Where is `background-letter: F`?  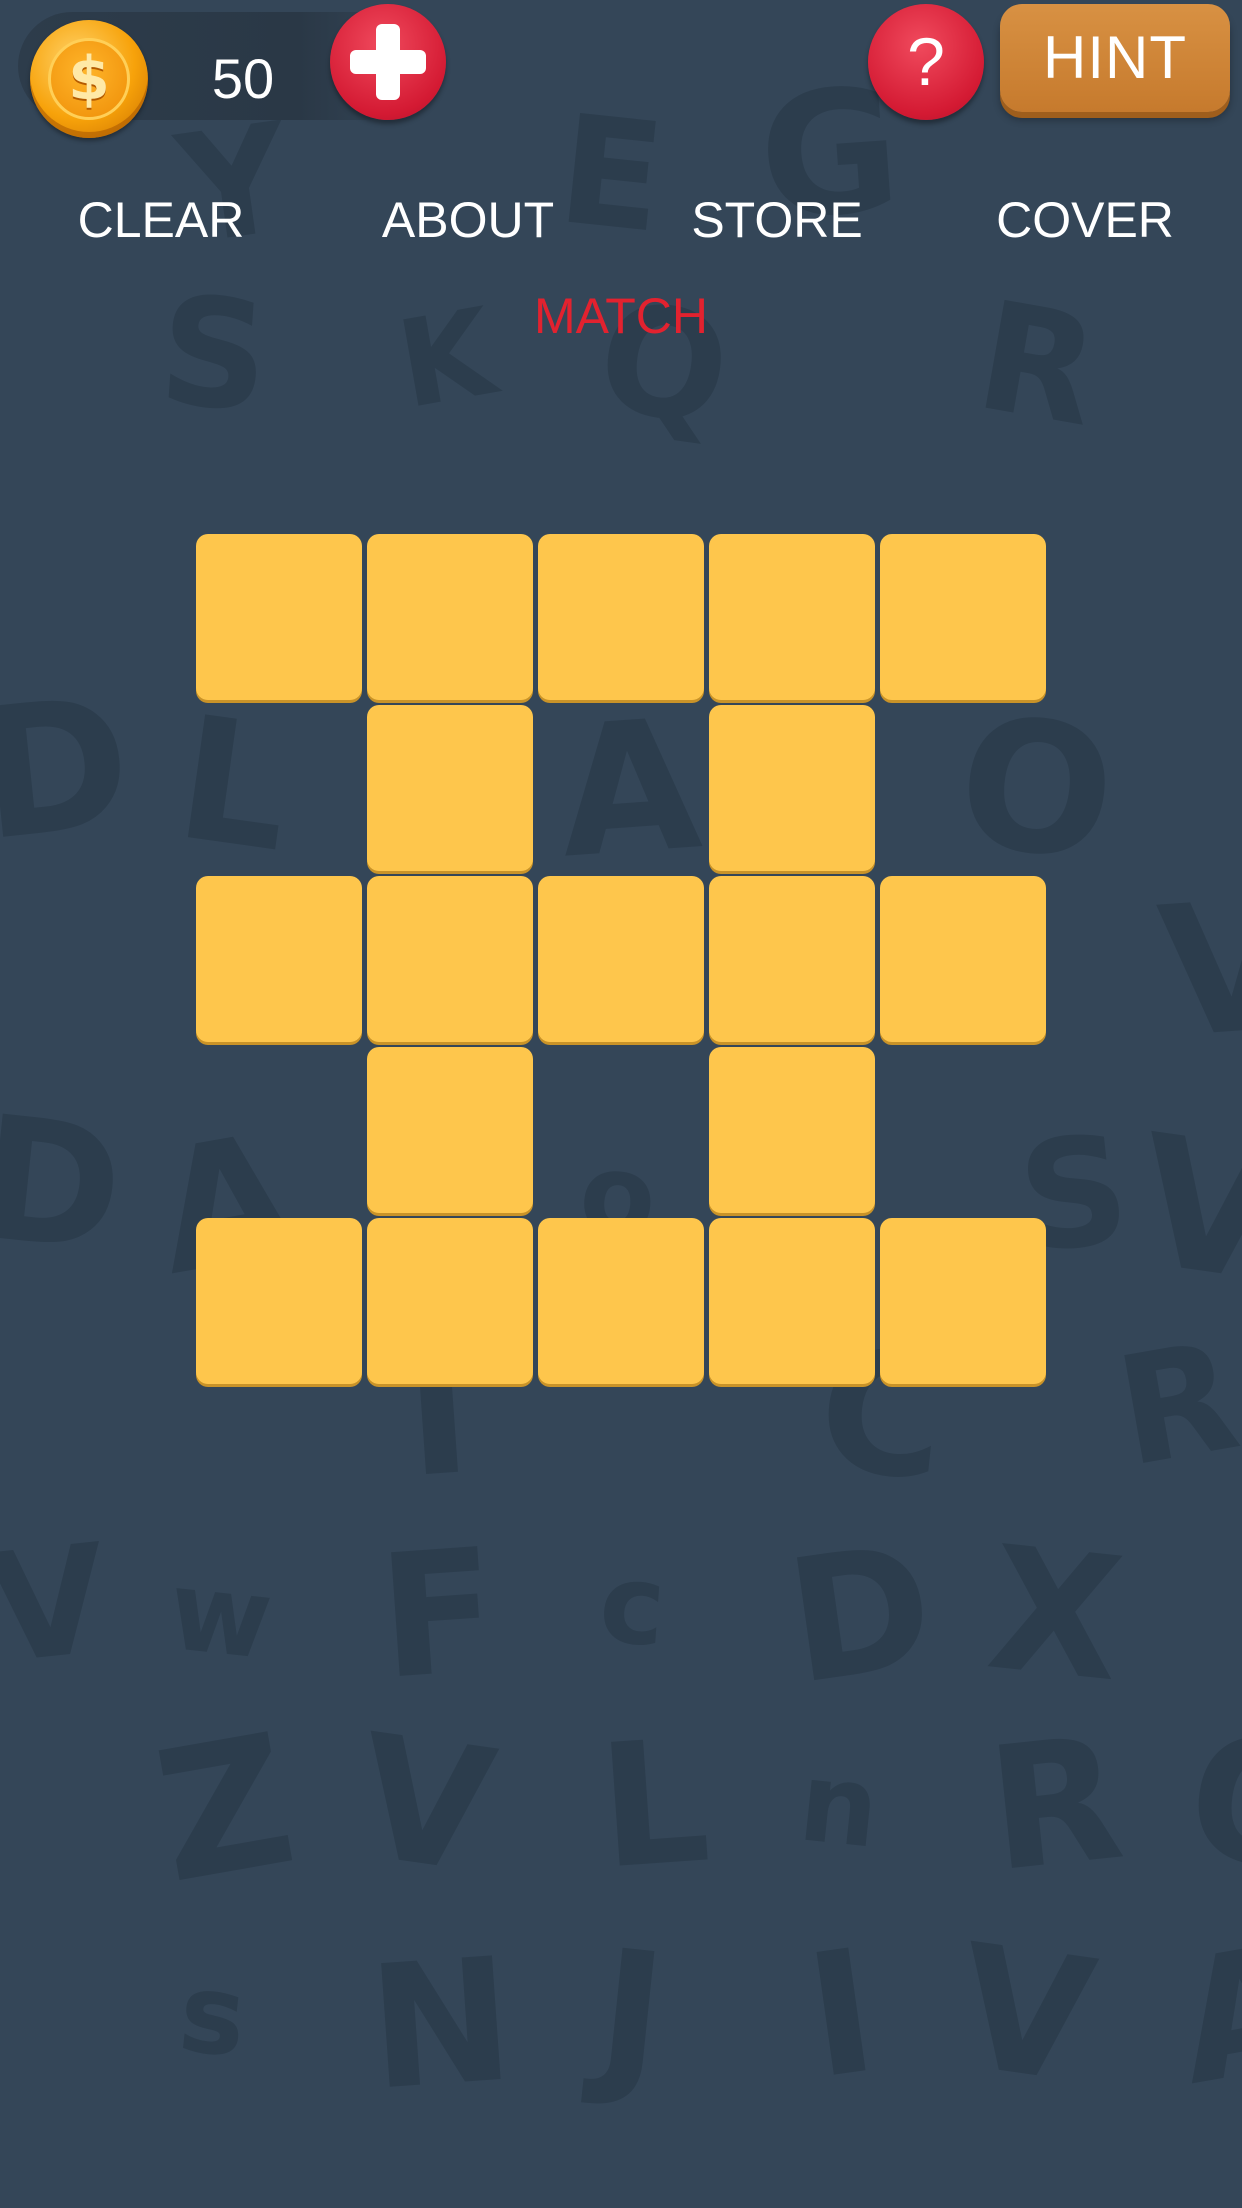 background-letter: F is located at coordinates (438, 1615).